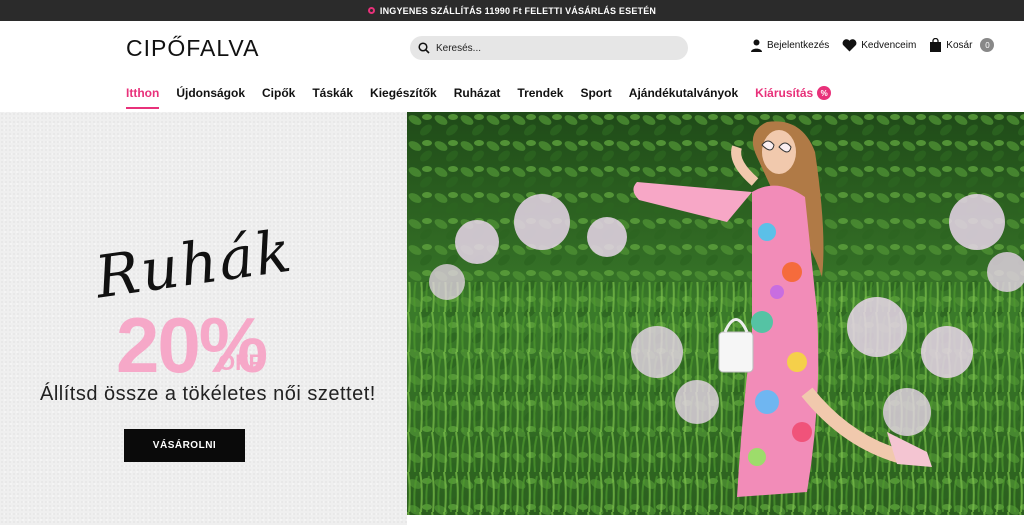 The image size is (1024, 525). What do you see at coordinates (278, 96) in the screenshot?
I see `nav-item-shoes: Cipők` at bounding box center [278, 96].